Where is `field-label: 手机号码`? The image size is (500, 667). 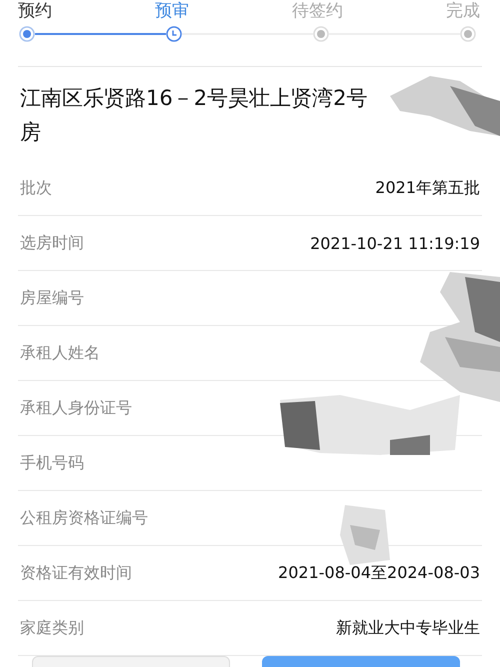
field-label: 手机号码 is located at coordinates (52, 463).